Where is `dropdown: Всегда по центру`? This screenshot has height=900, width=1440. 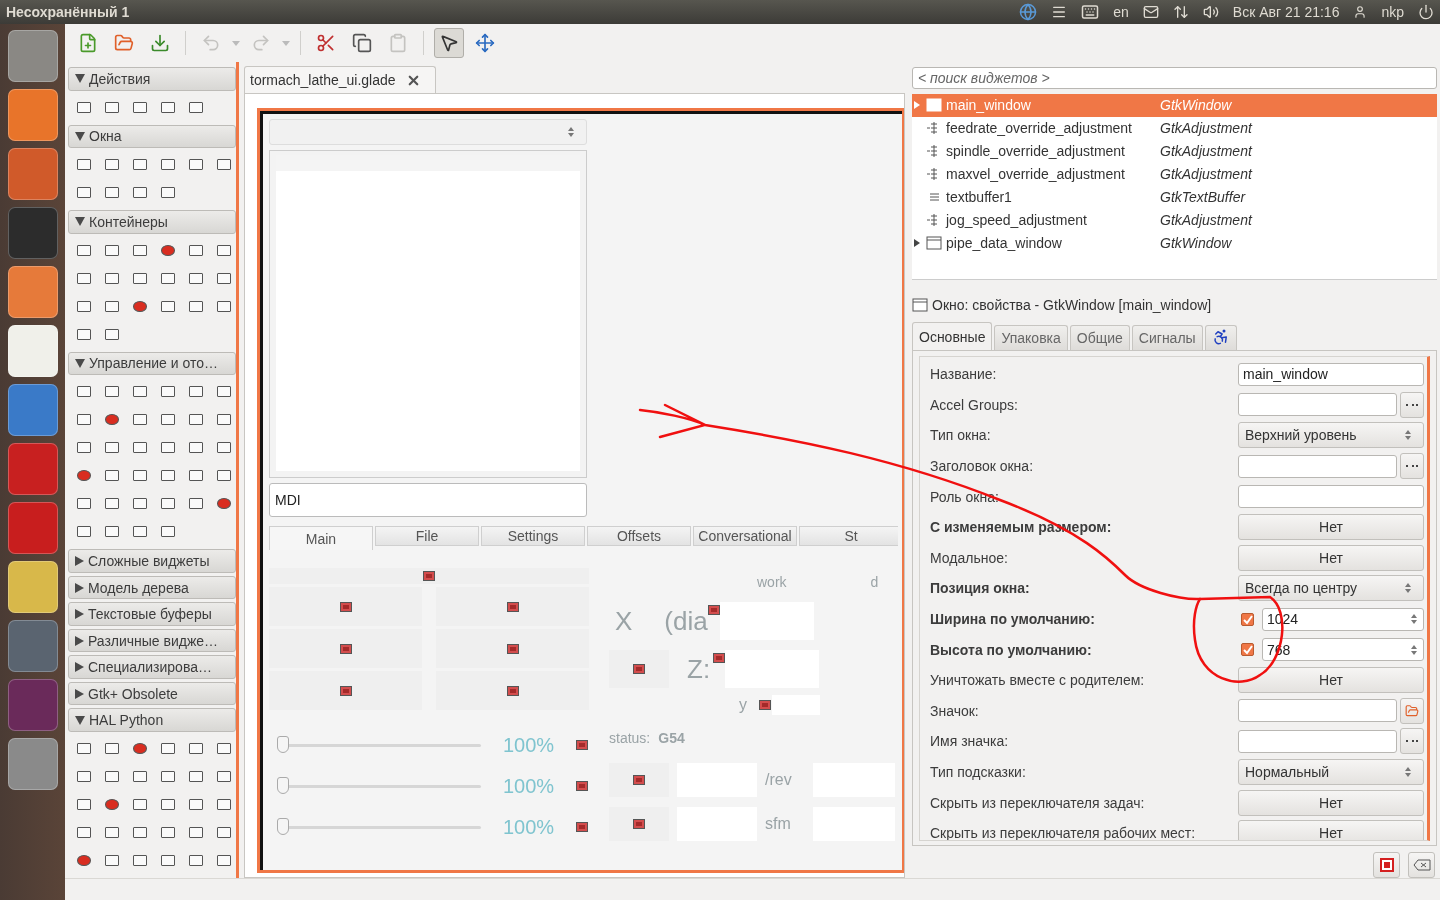
dropdown: Всегда по центру is located at coordinates (1331, 588).